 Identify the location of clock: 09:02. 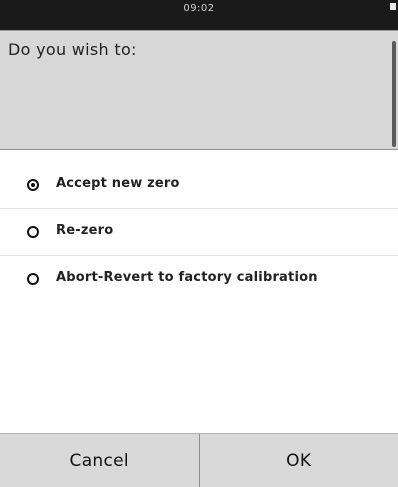
(199, 8).